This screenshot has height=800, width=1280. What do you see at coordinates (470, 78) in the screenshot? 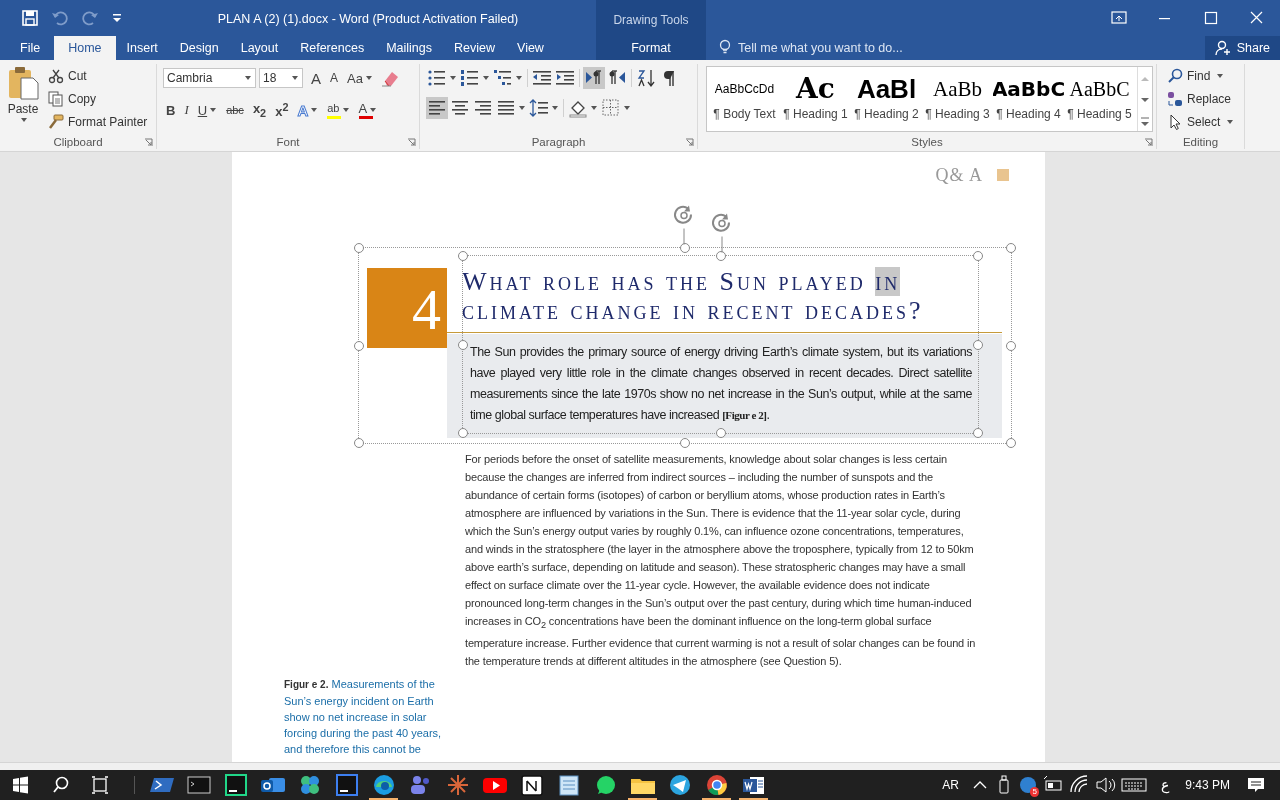
I see `numbering-icon` at bounding box center [470, 78].